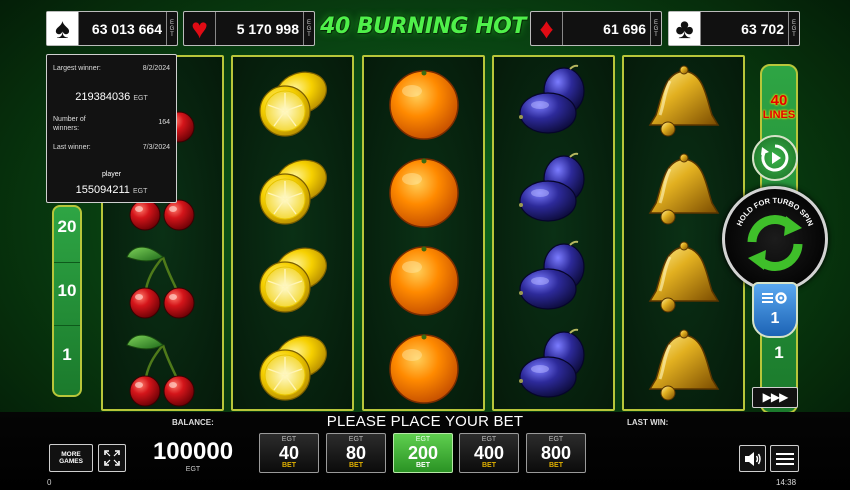 This screenshot has width=850, height=490. What do you see at coordinates (63, 28) in the screenshot?
I see `spade-icon: ♠` at bounding box center [63, 28].